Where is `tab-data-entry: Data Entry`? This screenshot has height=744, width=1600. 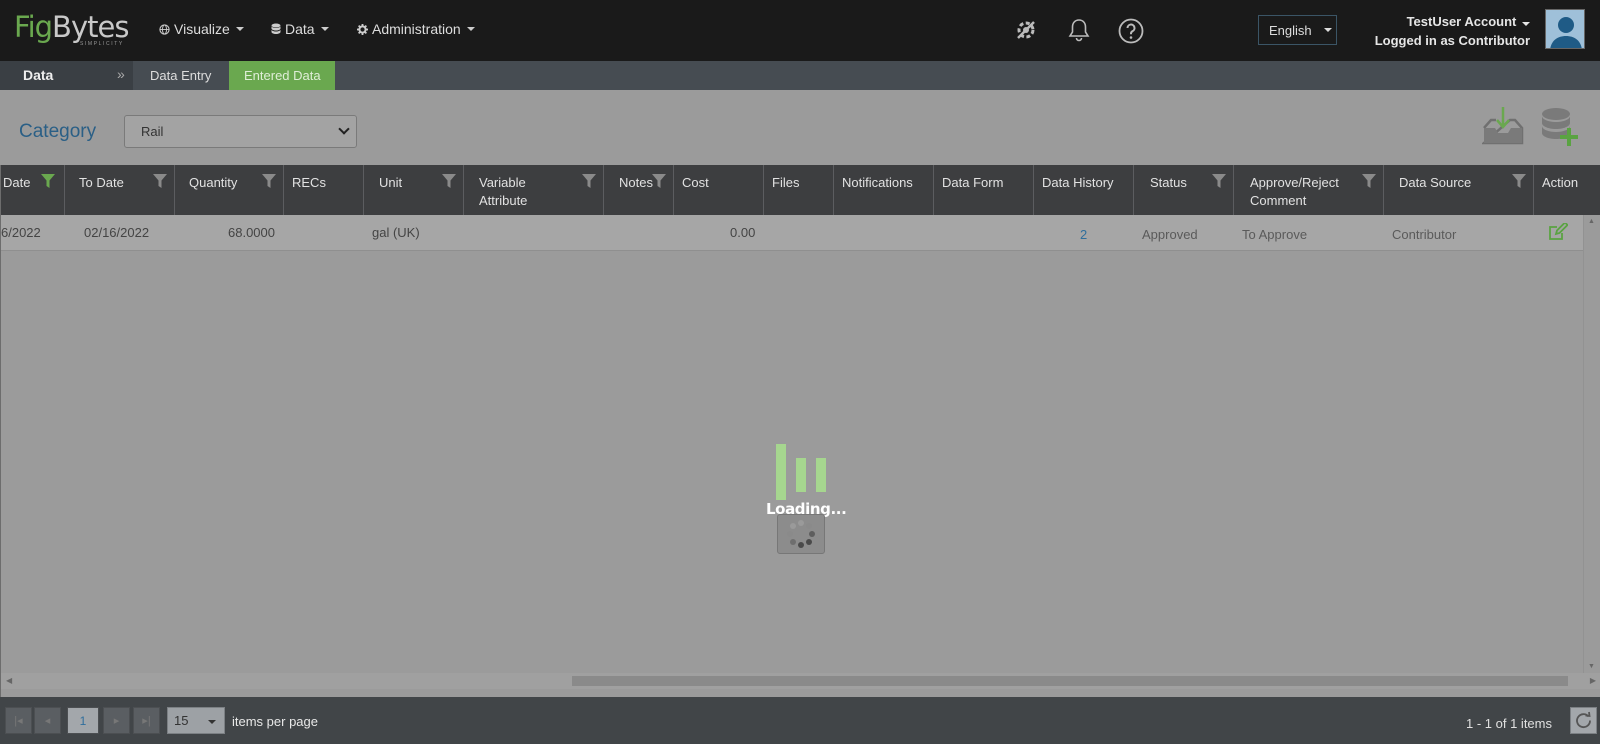
tab-data-entry: Data Entry is located at coordinates (180, 75).